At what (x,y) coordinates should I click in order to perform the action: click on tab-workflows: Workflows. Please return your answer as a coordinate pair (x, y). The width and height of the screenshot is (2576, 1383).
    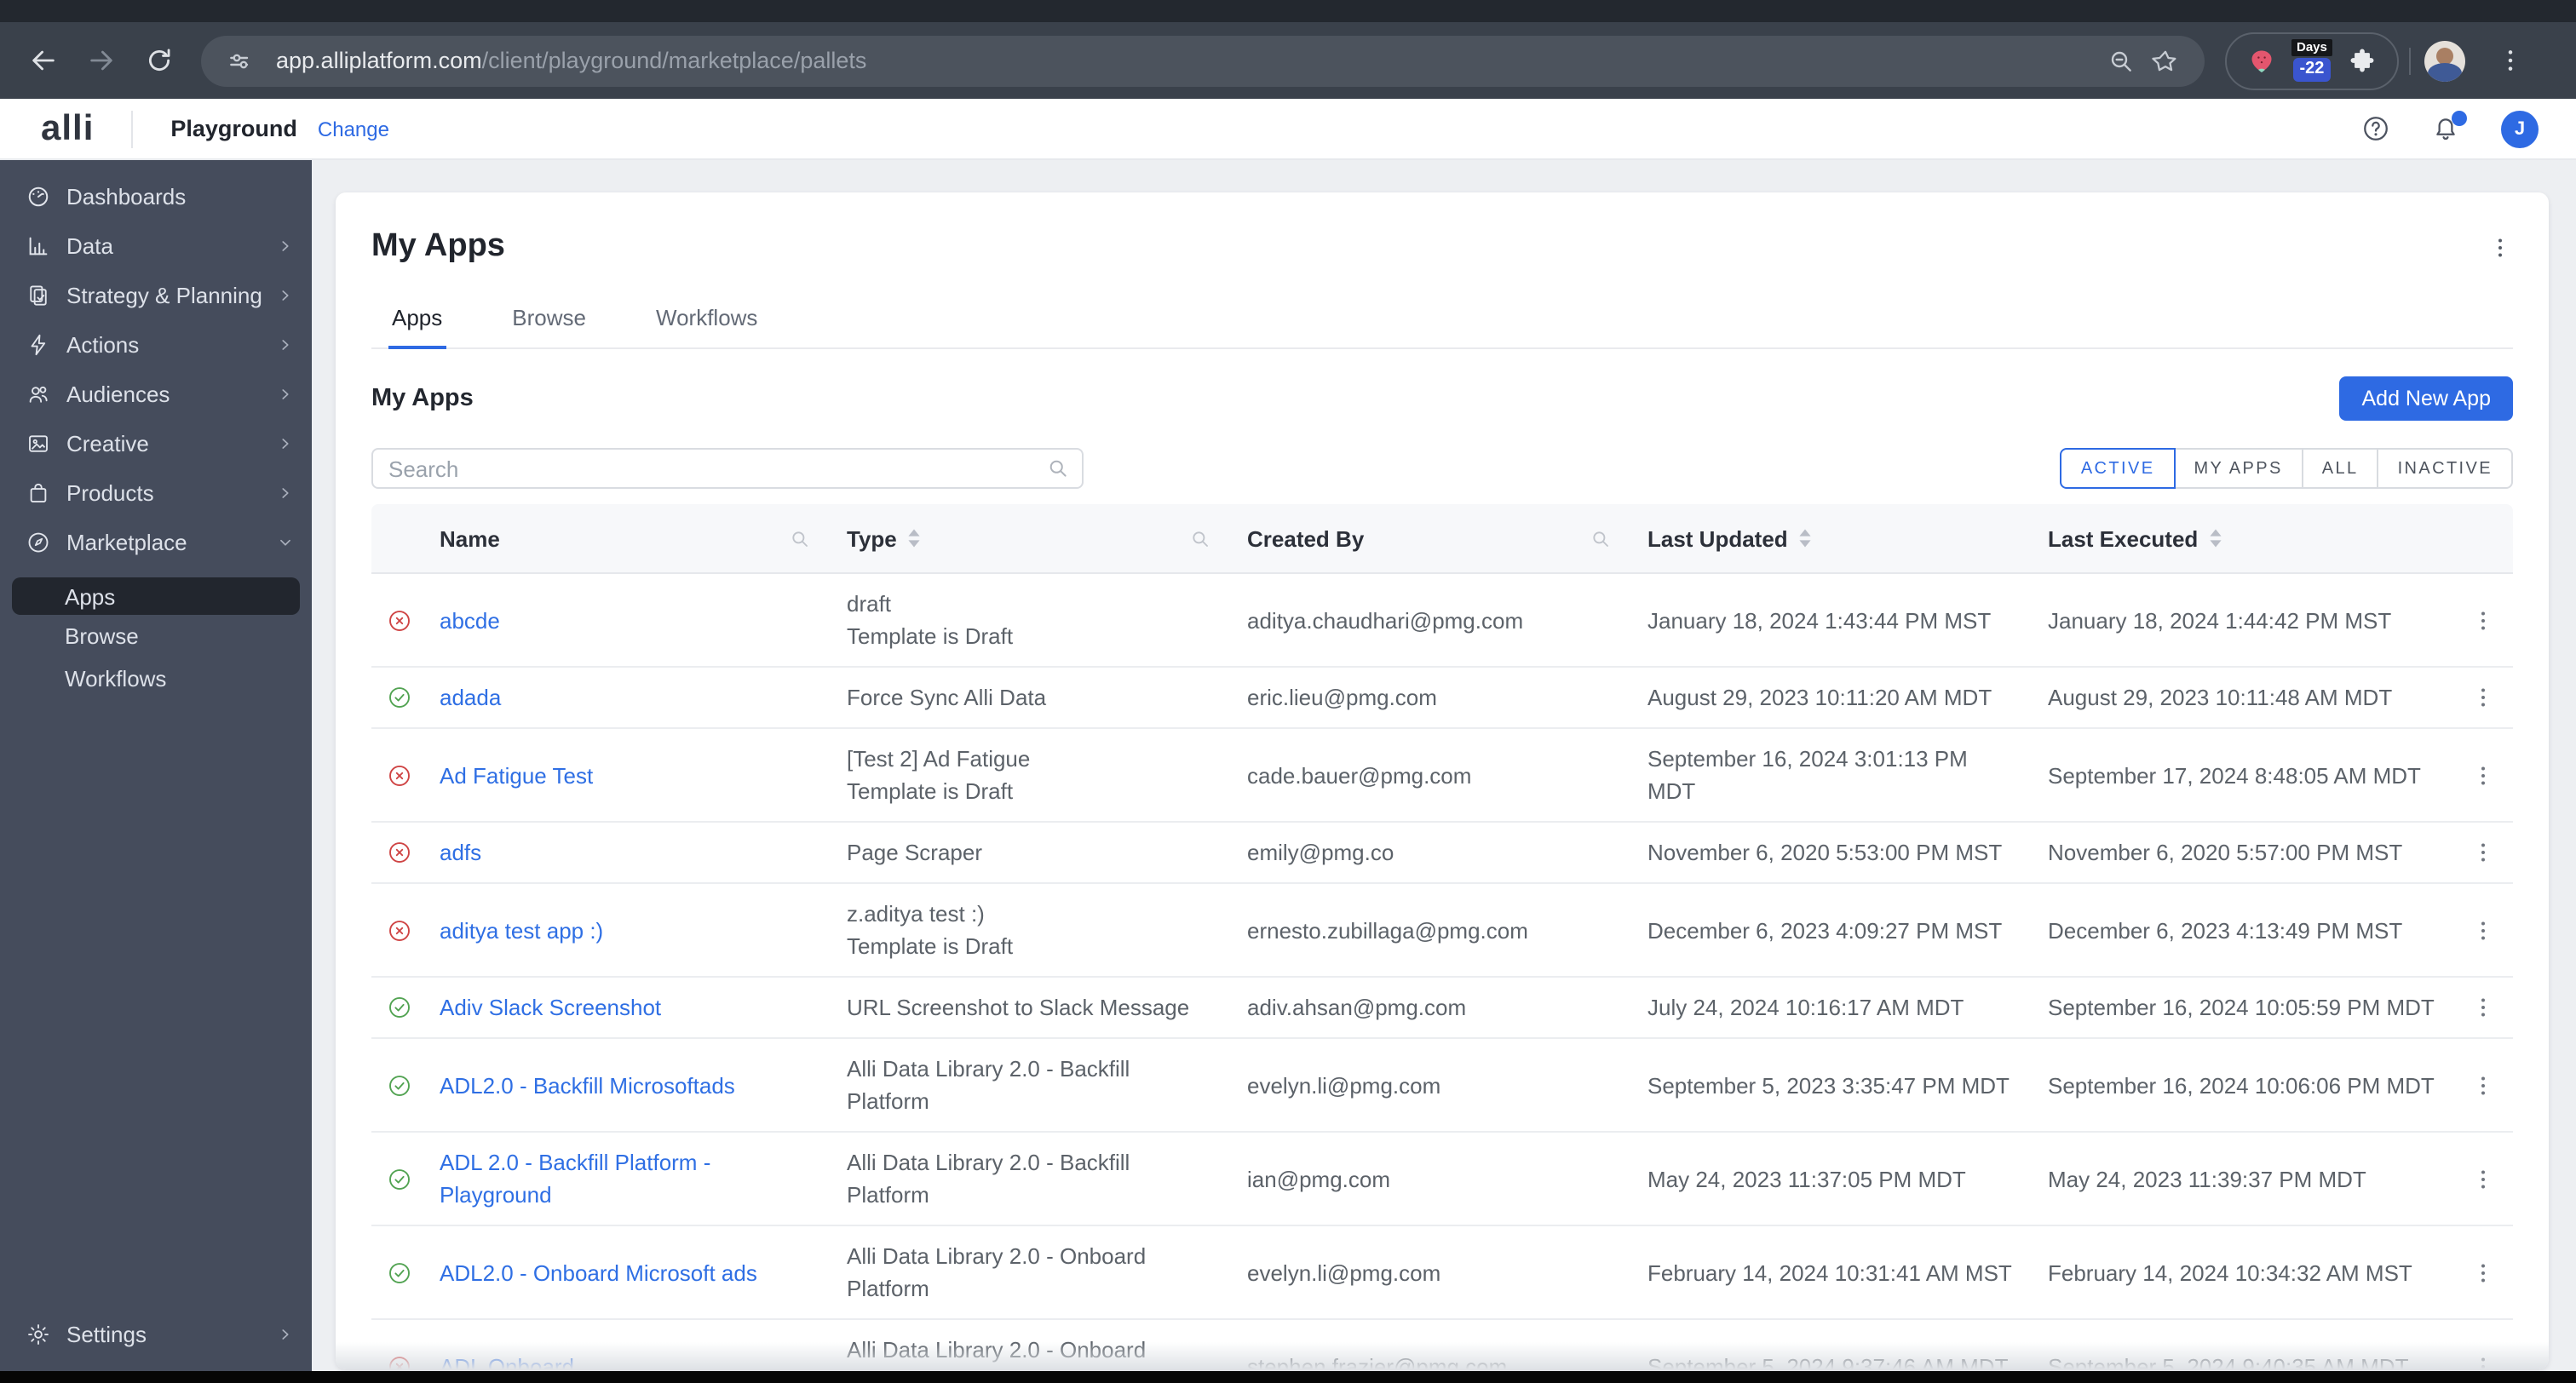
    Looking at the image, I should click on (707, 319).